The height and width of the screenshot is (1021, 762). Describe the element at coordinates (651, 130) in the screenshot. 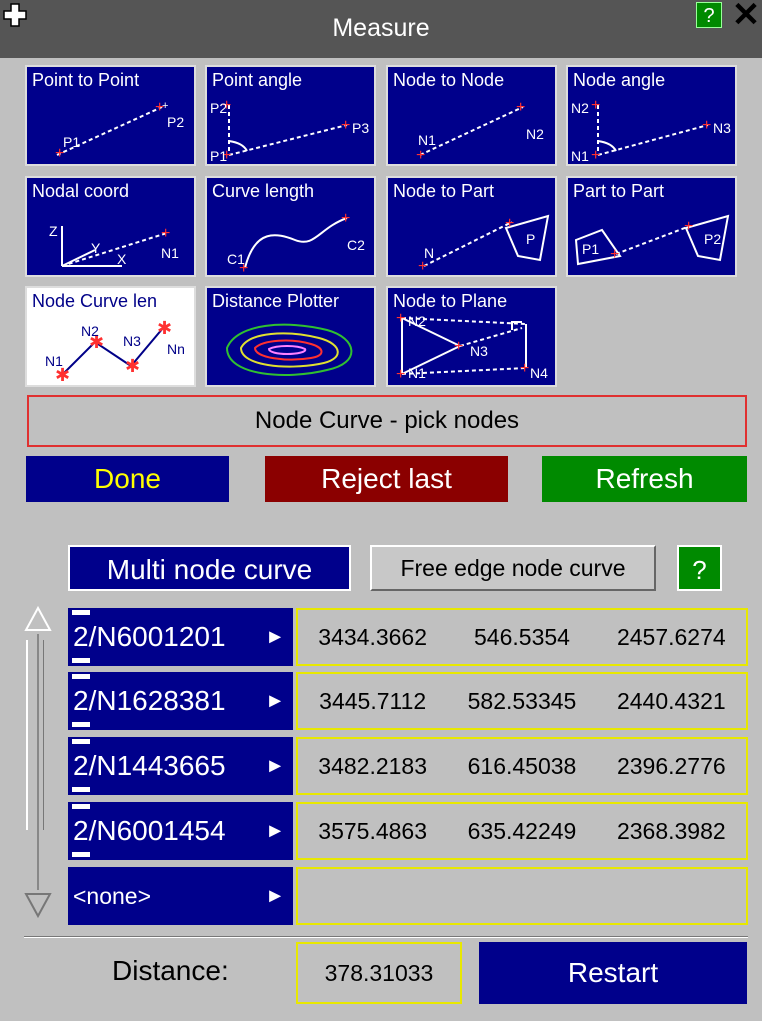

I see `node-angle-diagram: + + + N2 N1 N3` at that location.